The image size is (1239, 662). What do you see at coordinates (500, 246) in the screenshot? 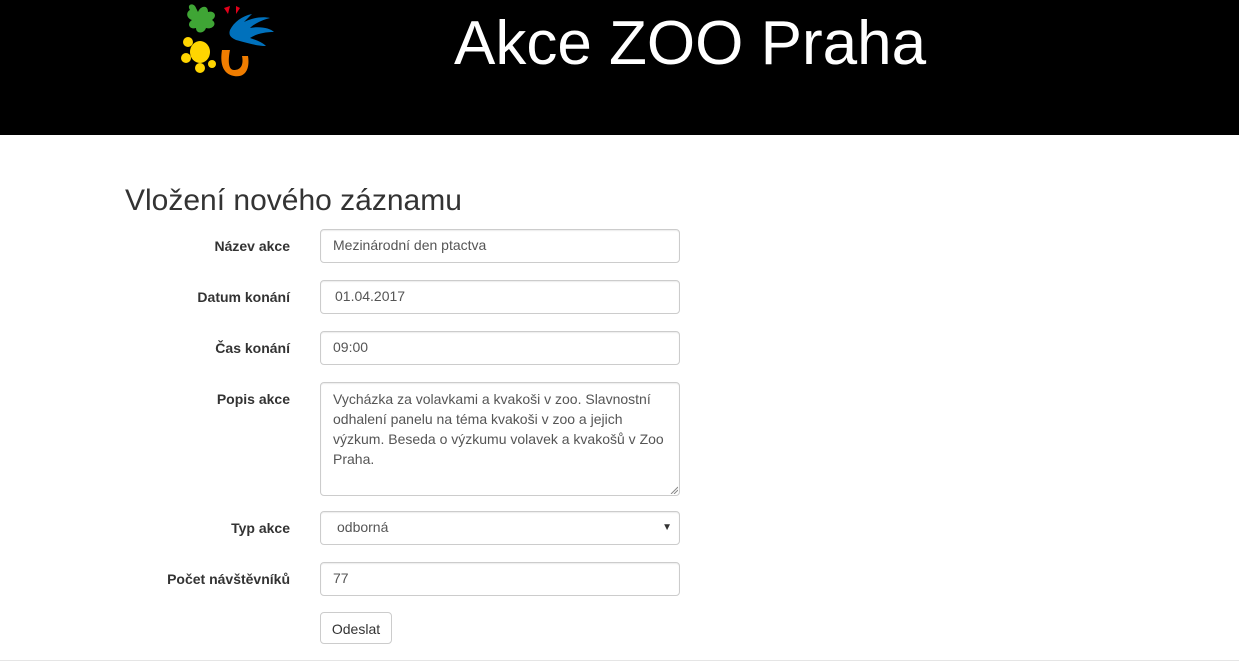
I see `event-name-input: Mezinárodní den ptactva` at bounding box center [500, 246].